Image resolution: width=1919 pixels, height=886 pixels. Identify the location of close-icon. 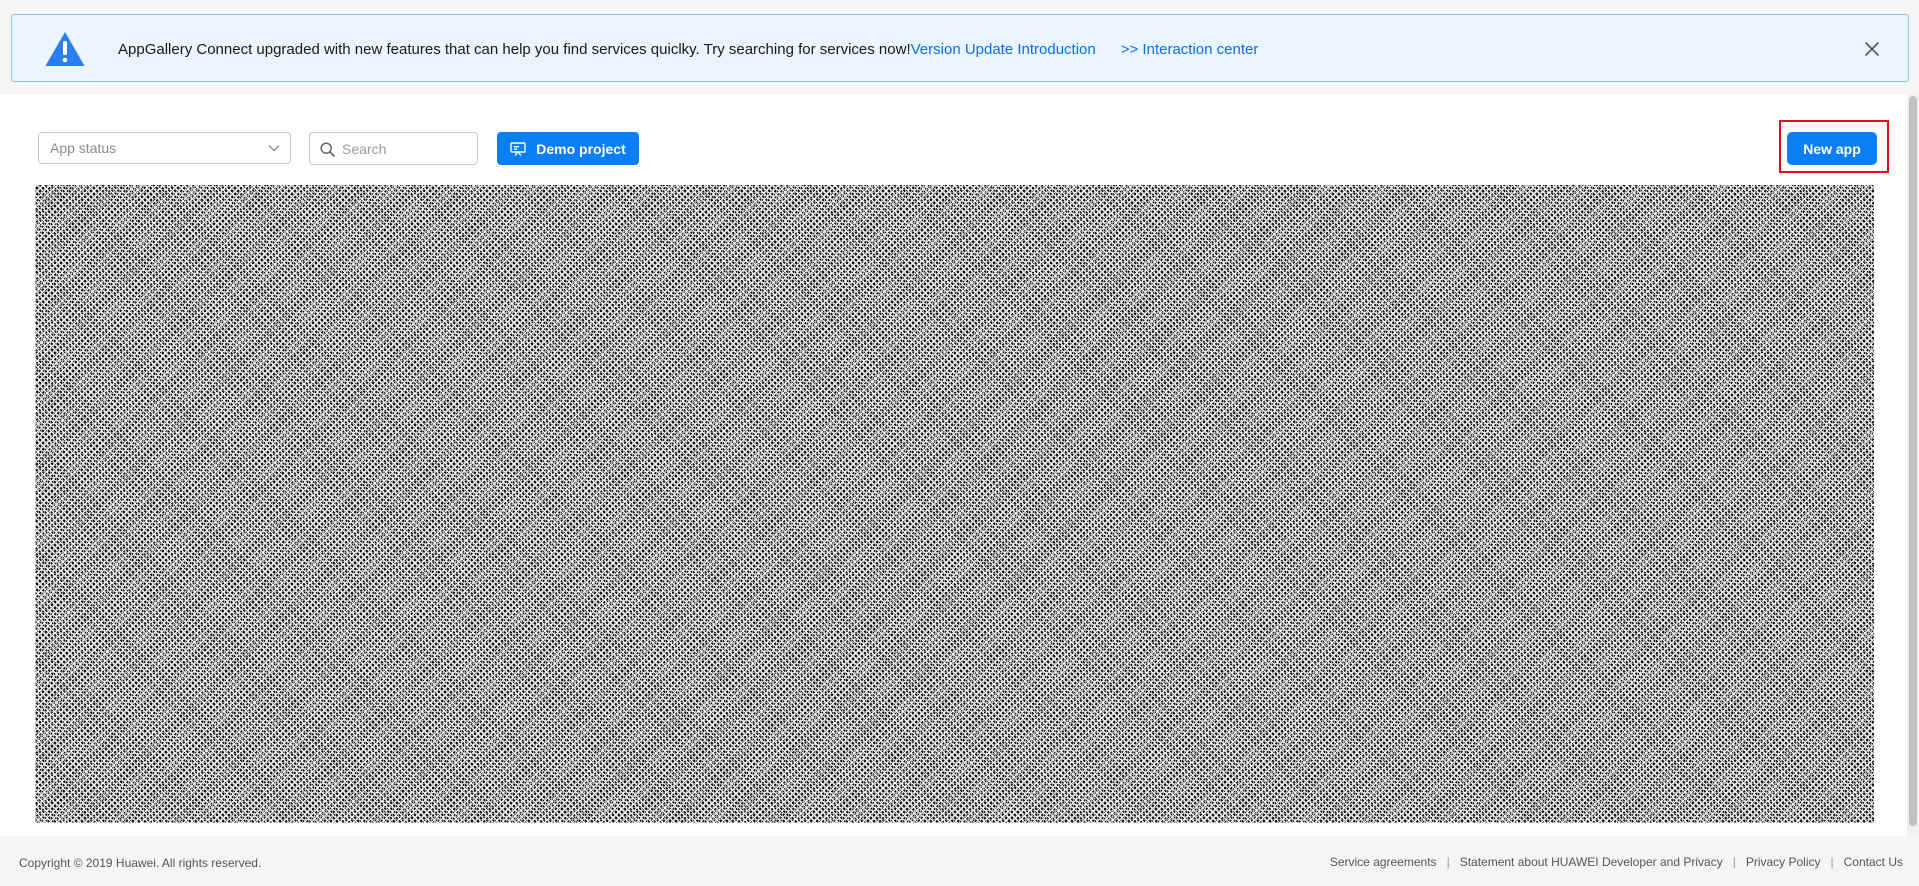
(1872, 49).